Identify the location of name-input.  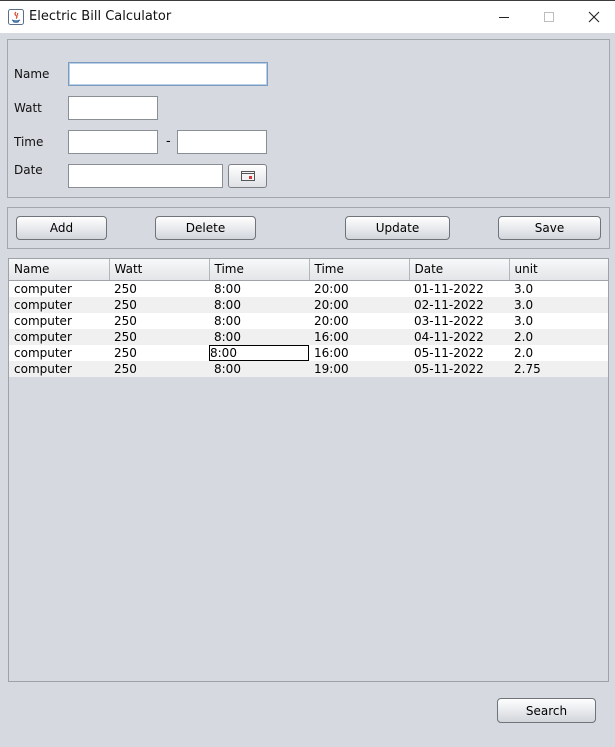
(168, 74).